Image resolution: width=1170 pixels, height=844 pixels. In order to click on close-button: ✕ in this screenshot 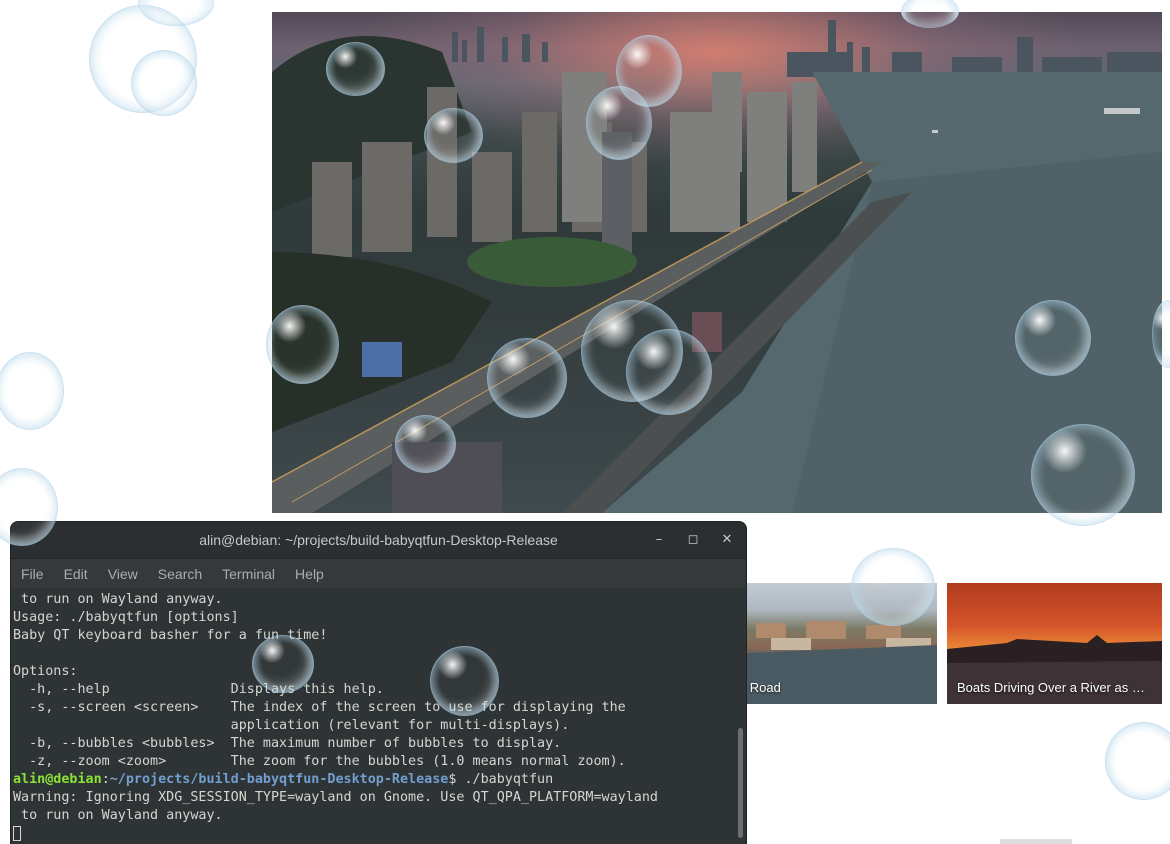, I will do `click(727, 540)`.